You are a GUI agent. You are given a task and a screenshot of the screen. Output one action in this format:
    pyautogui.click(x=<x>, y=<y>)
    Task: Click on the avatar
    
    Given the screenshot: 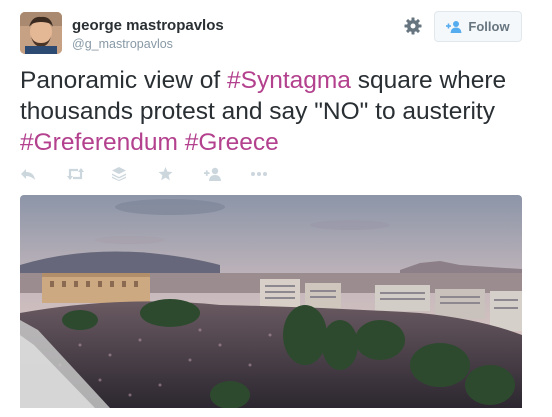 What is the action you would take?
    pyautogui.click(x=41, y=33)
    